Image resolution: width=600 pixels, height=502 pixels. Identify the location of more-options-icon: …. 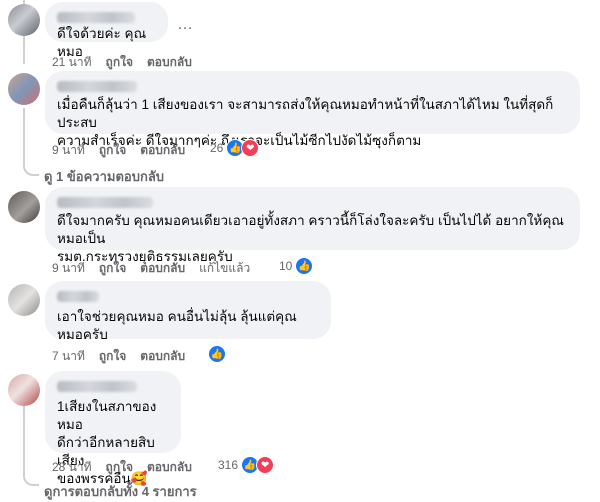
(185, 25).